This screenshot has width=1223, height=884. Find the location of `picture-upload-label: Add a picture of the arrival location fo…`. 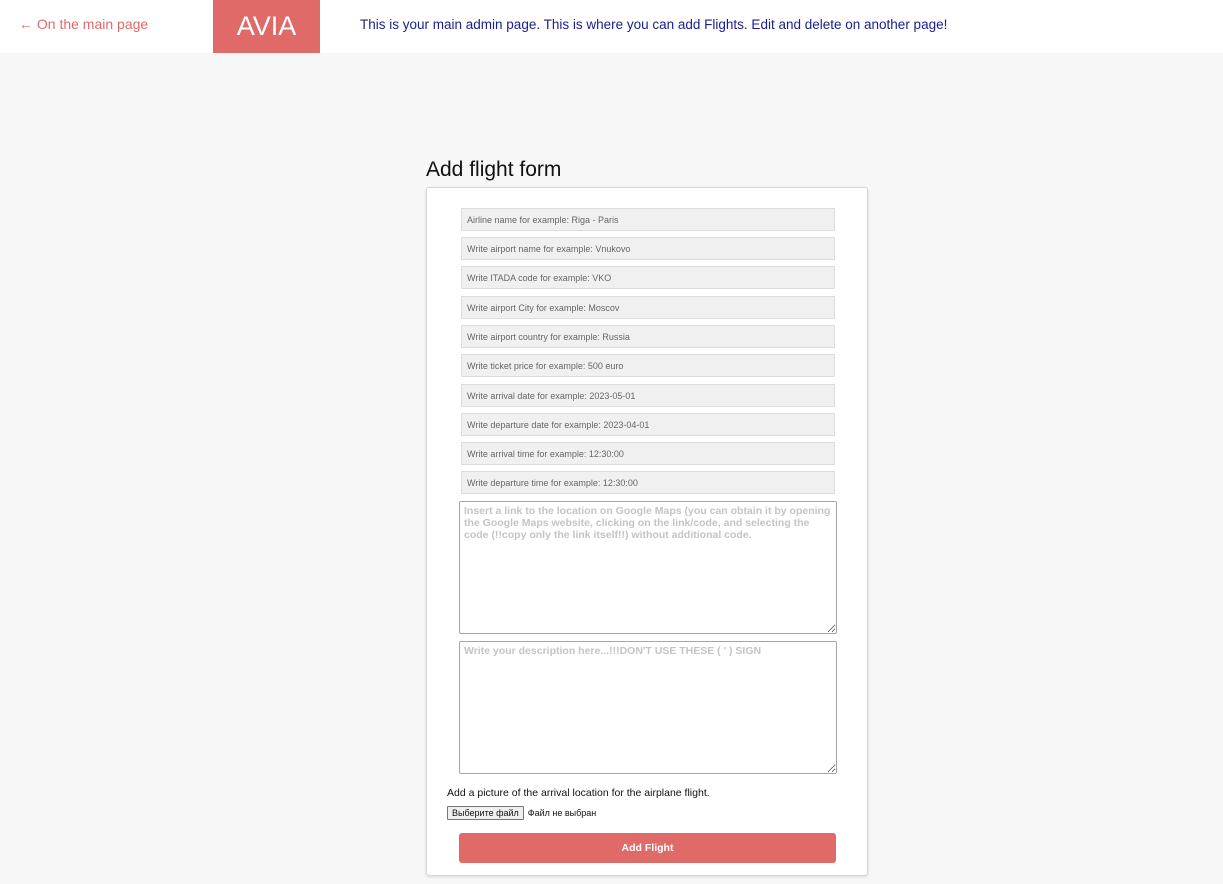

picture-upload-label: Add a picture of the arrival location fo… is located at coordinates (578, 793).